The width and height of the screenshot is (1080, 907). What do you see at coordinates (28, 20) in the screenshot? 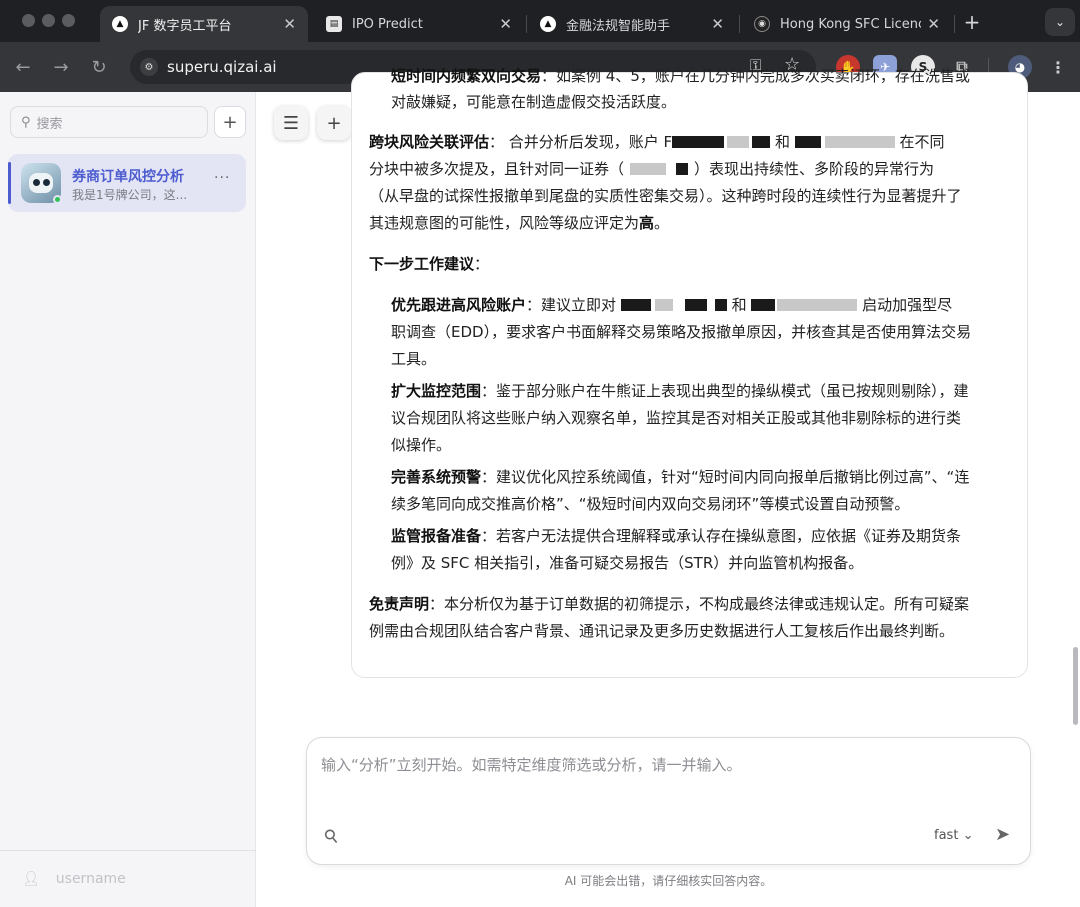
I see `window-close-button` at bounding box center [28, 20].